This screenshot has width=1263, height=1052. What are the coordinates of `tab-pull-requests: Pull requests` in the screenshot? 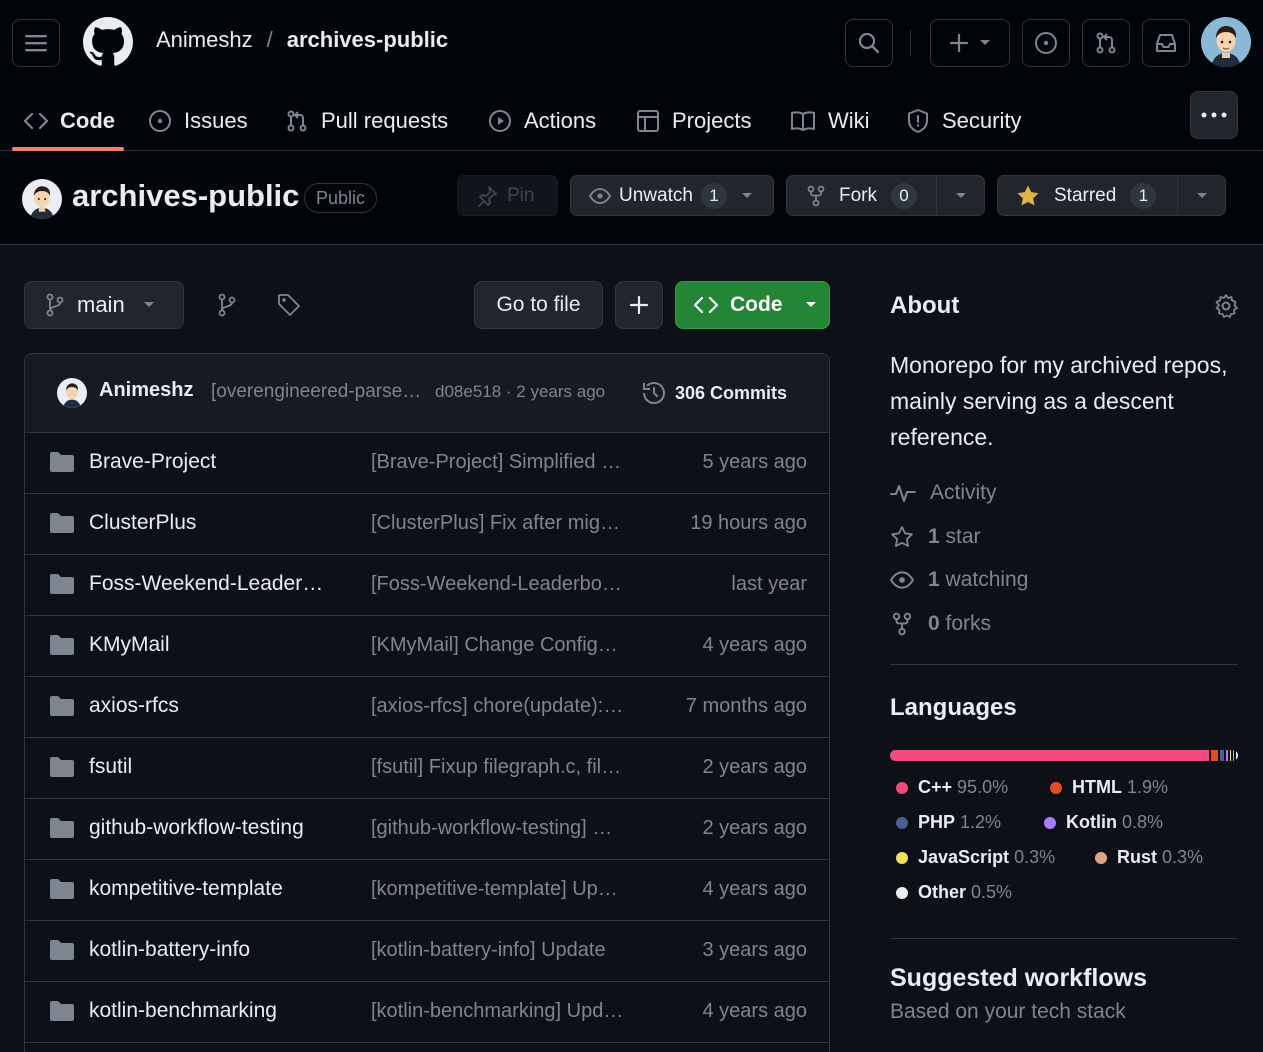 It's located at (366, 120).